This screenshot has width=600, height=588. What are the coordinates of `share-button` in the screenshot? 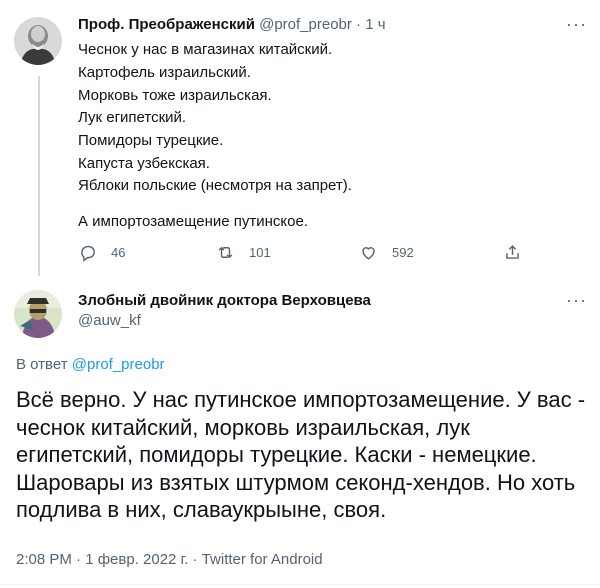 It's located at (512, 252).